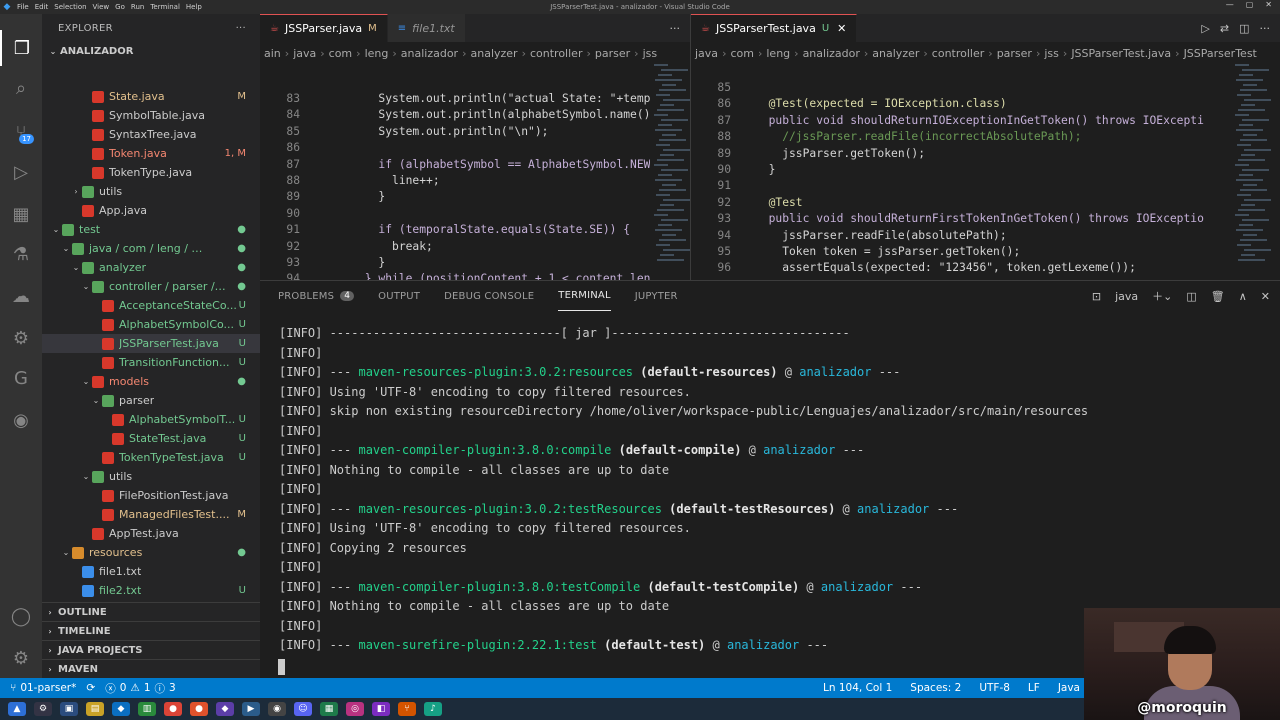 The image size is (1280, 720). I want to click on tree-item: State.java M, so click(151, 96).